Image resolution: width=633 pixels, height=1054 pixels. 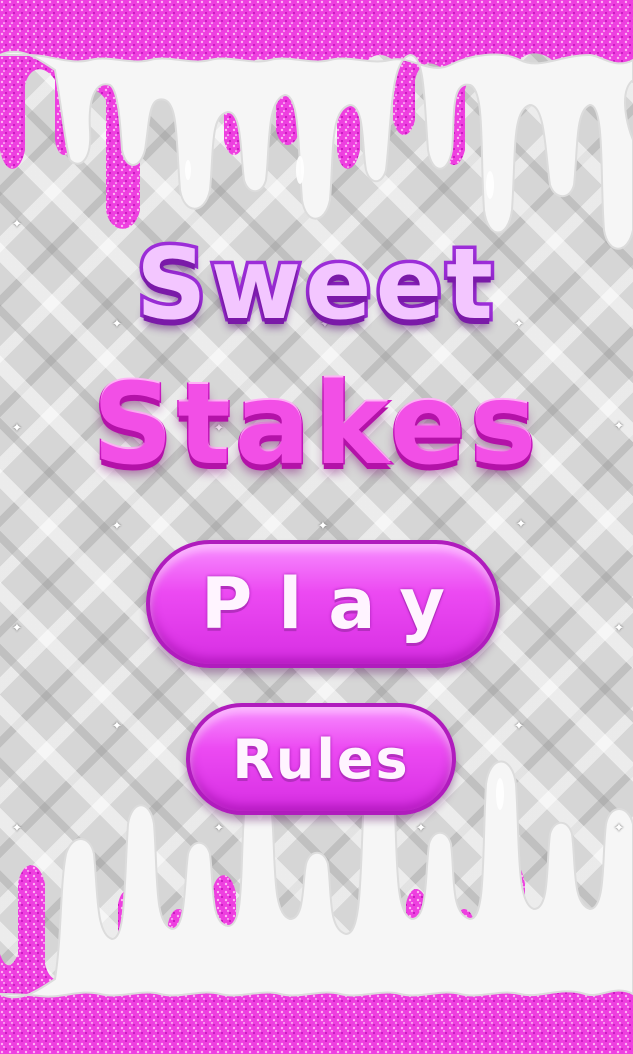 What do you see at coordinates (316, 425) in the screenshot?
I see `title-stakes: Stakes` at bounding box center [316, 425].